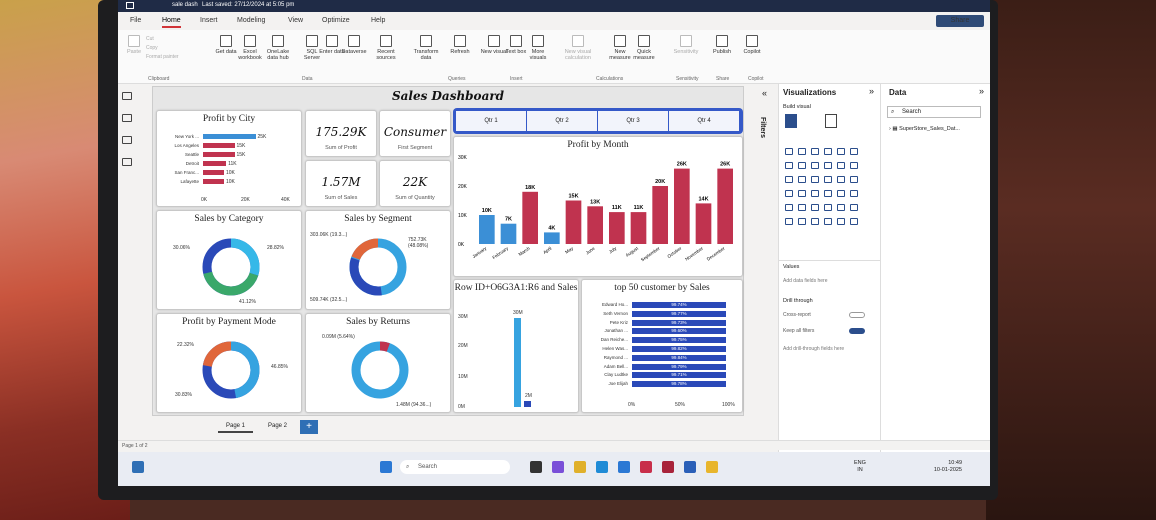 The height and width of the screenshot is (520, 1156). What do you see at coordinates (841, 165) in the screenshot?
I see `ribbon-icon` at bounding box center [841, 165].